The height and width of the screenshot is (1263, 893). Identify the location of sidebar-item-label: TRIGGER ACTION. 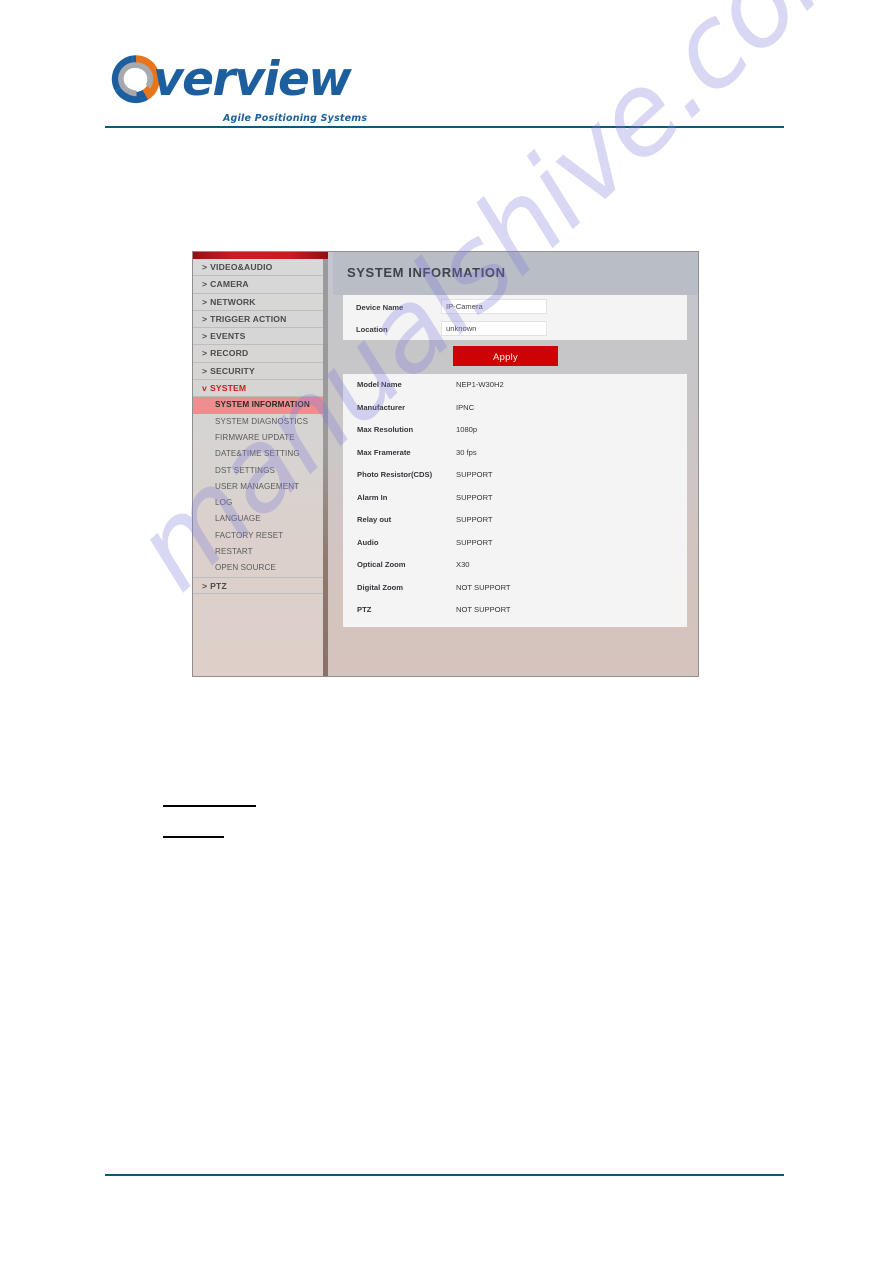
(248, 318).